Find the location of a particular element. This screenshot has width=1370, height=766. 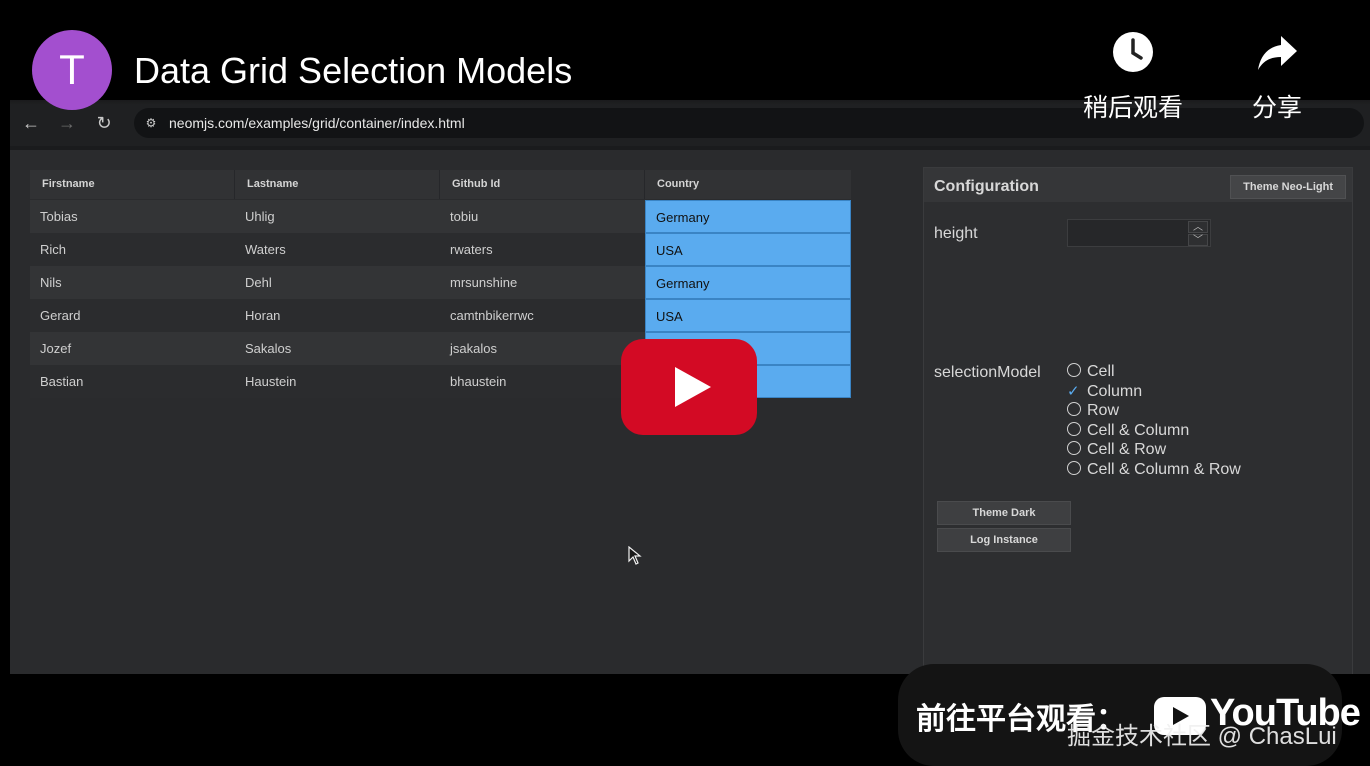

column-header-lastname: Lastname is located at coordinates (337, 184).